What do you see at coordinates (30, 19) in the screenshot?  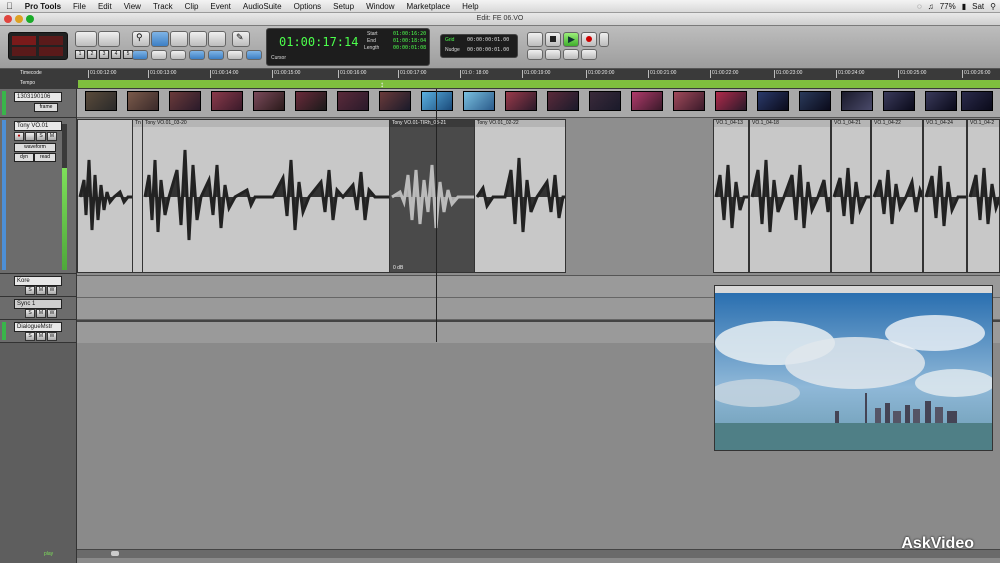 I see `zoom-window-button` at bounding box center [30, 19].